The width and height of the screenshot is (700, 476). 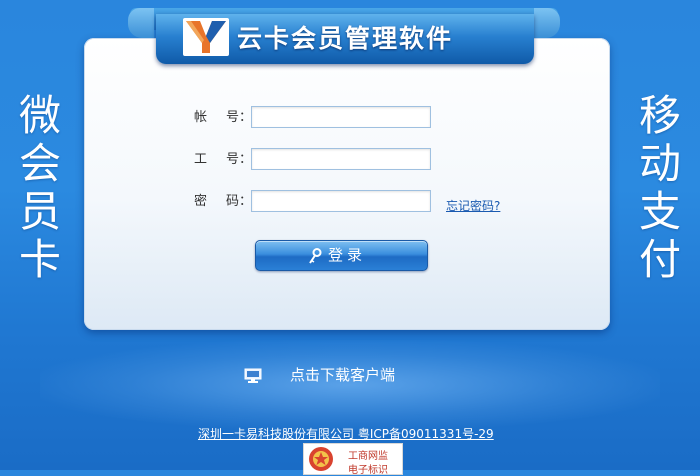 I want to click on login-button: 登录, so click(x=341, y=255).